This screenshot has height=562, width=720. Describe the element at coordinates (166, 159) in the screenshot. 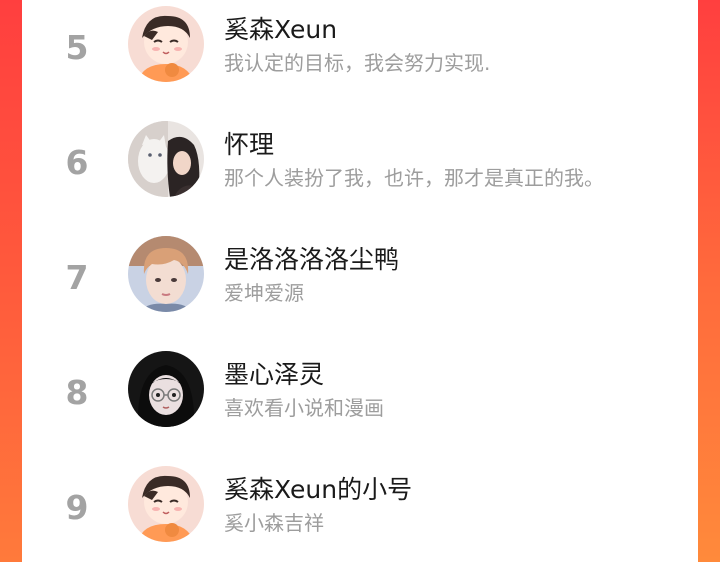

I see `girl-with-cat-avatar` at that location.